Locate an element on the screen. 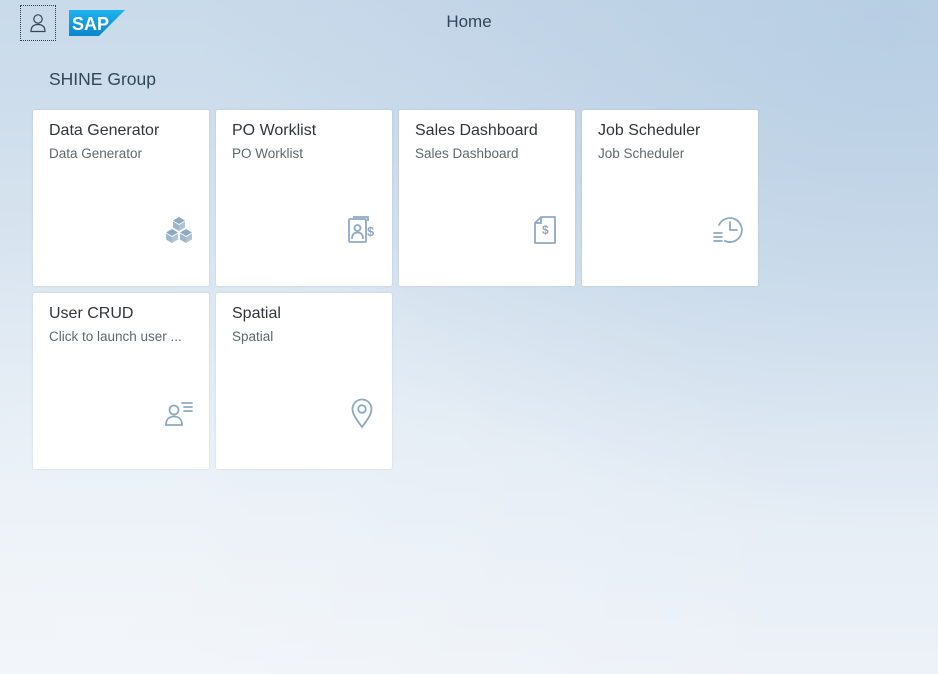 This screenshot has height=674, width=938. tile-job-scheduler: Job Scheduler Job Scheduler is located at coordinates (670, 198).